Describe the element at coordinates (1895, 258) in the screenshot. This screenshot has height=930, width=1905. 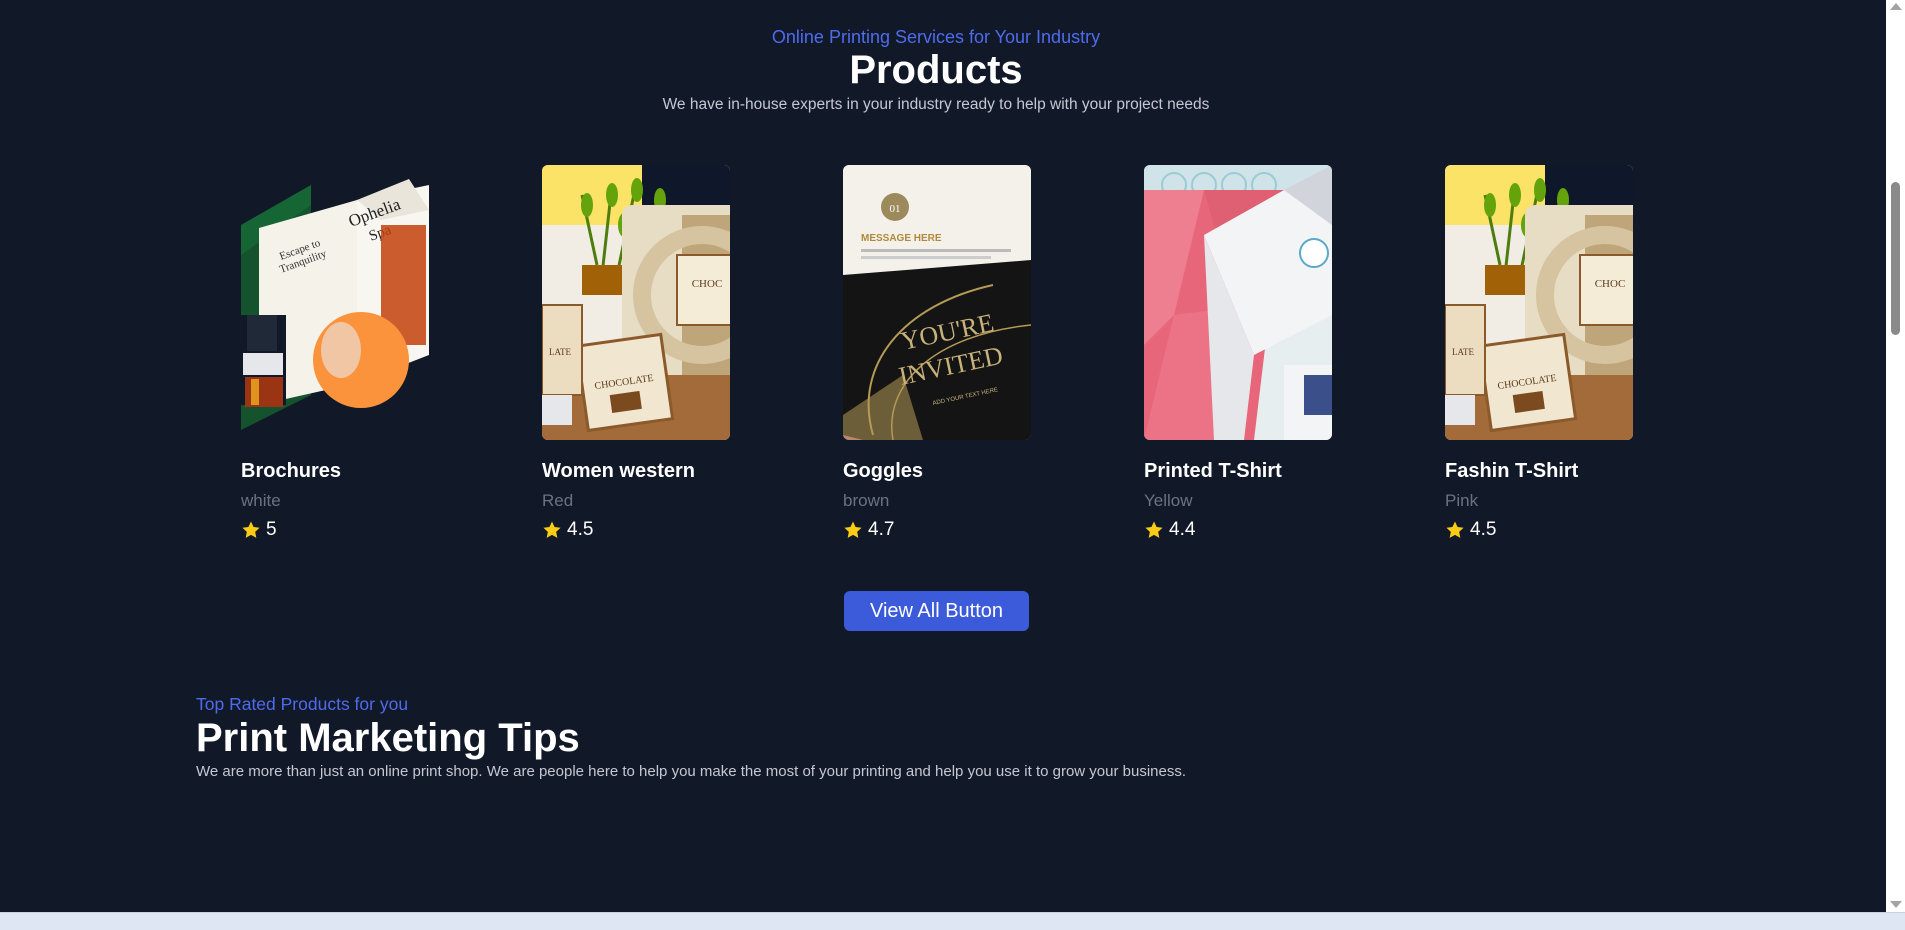
I see `scrollbar-thumb` at that location.